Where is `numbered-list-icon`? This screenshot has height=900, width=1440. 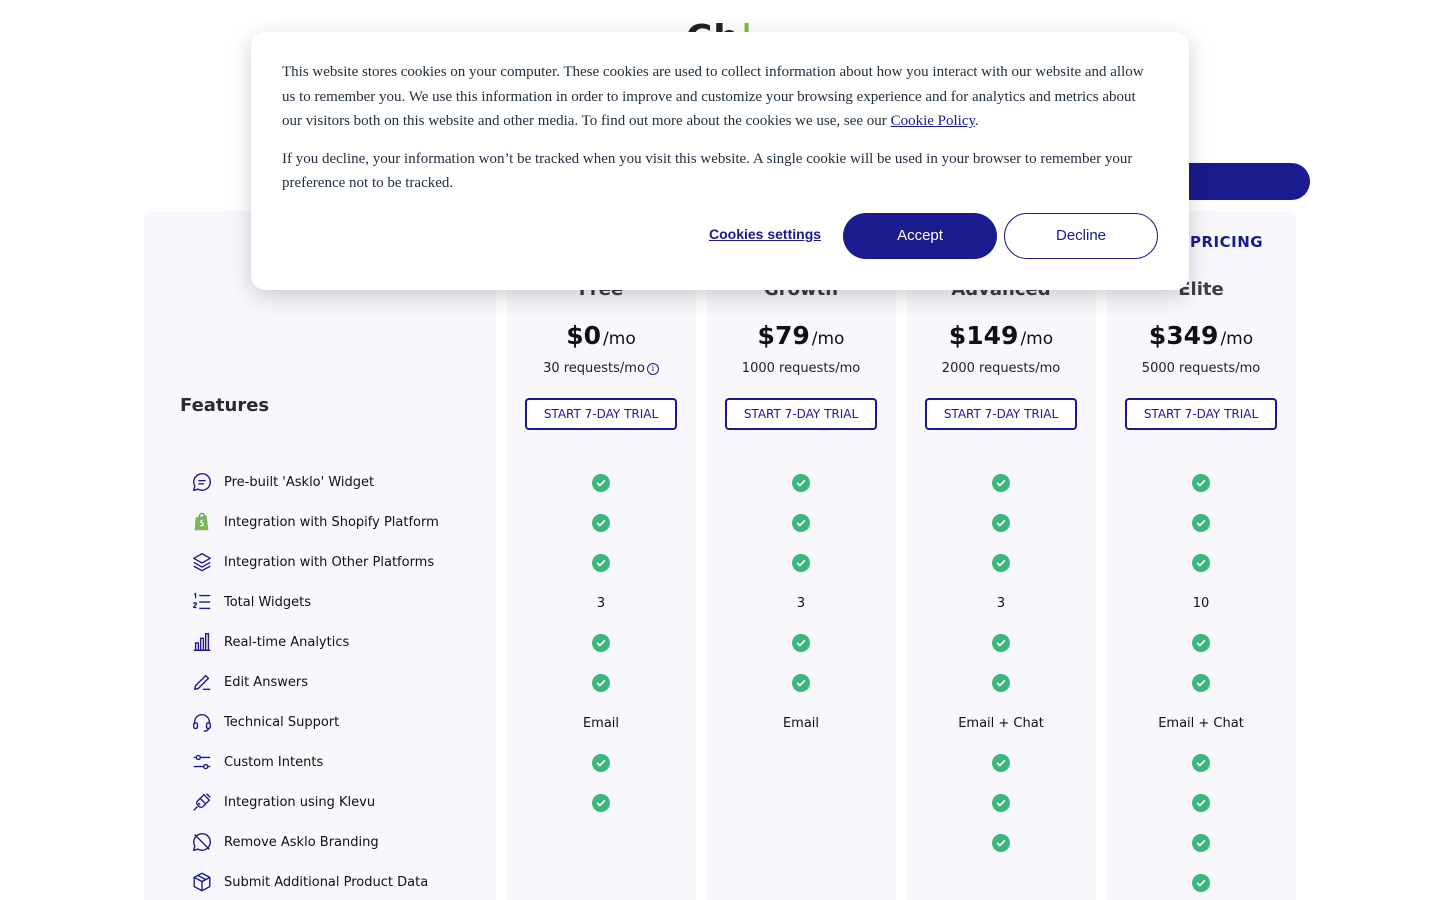 numbered-list-icon is located at coordinates (202, 602).